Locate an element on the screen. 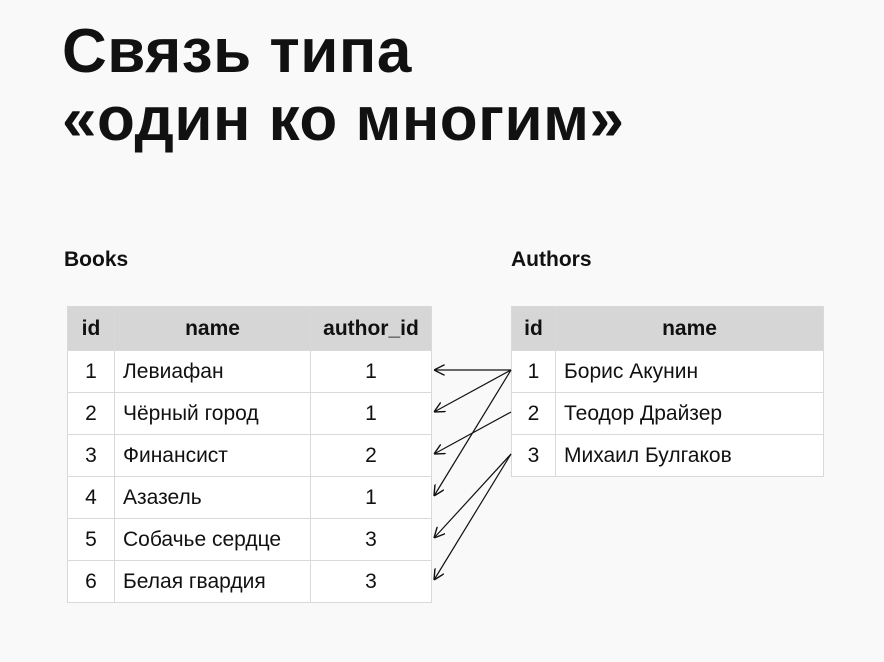  book-id-cell: 6 is located at coordinates (91, 581).